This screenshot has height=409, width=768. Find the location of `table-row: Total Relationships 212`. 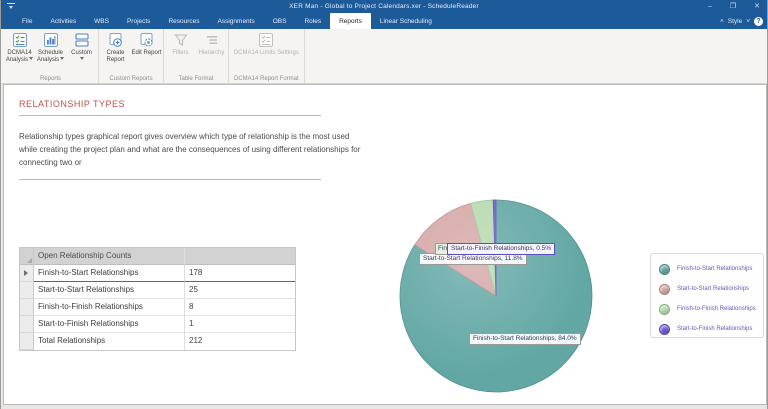

table-row: Total Relationships 212 is located at coordinates (157, 341).